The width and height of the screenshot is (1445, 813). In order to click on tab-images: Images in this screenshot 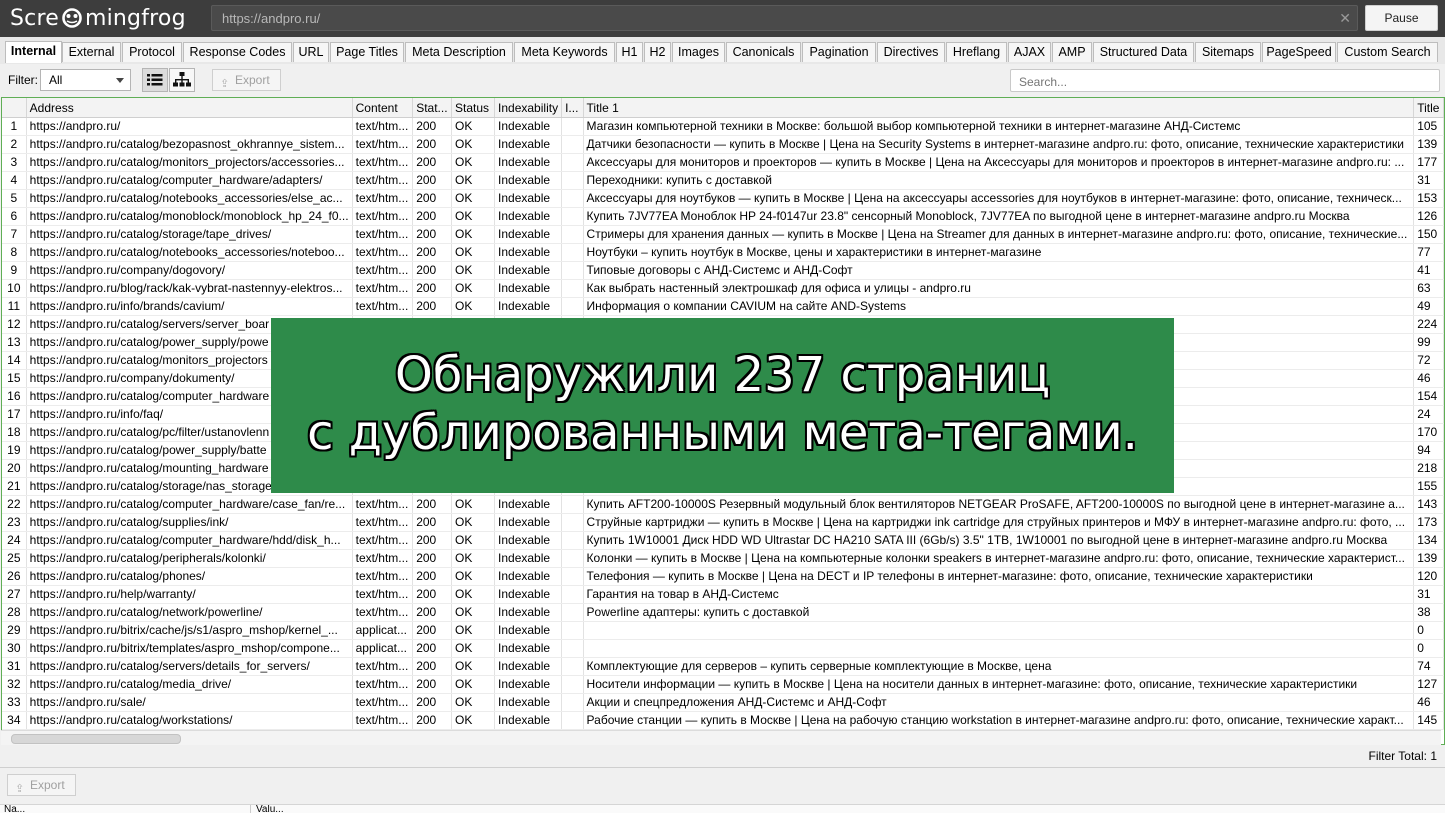, I will do `click(698, 52)`.